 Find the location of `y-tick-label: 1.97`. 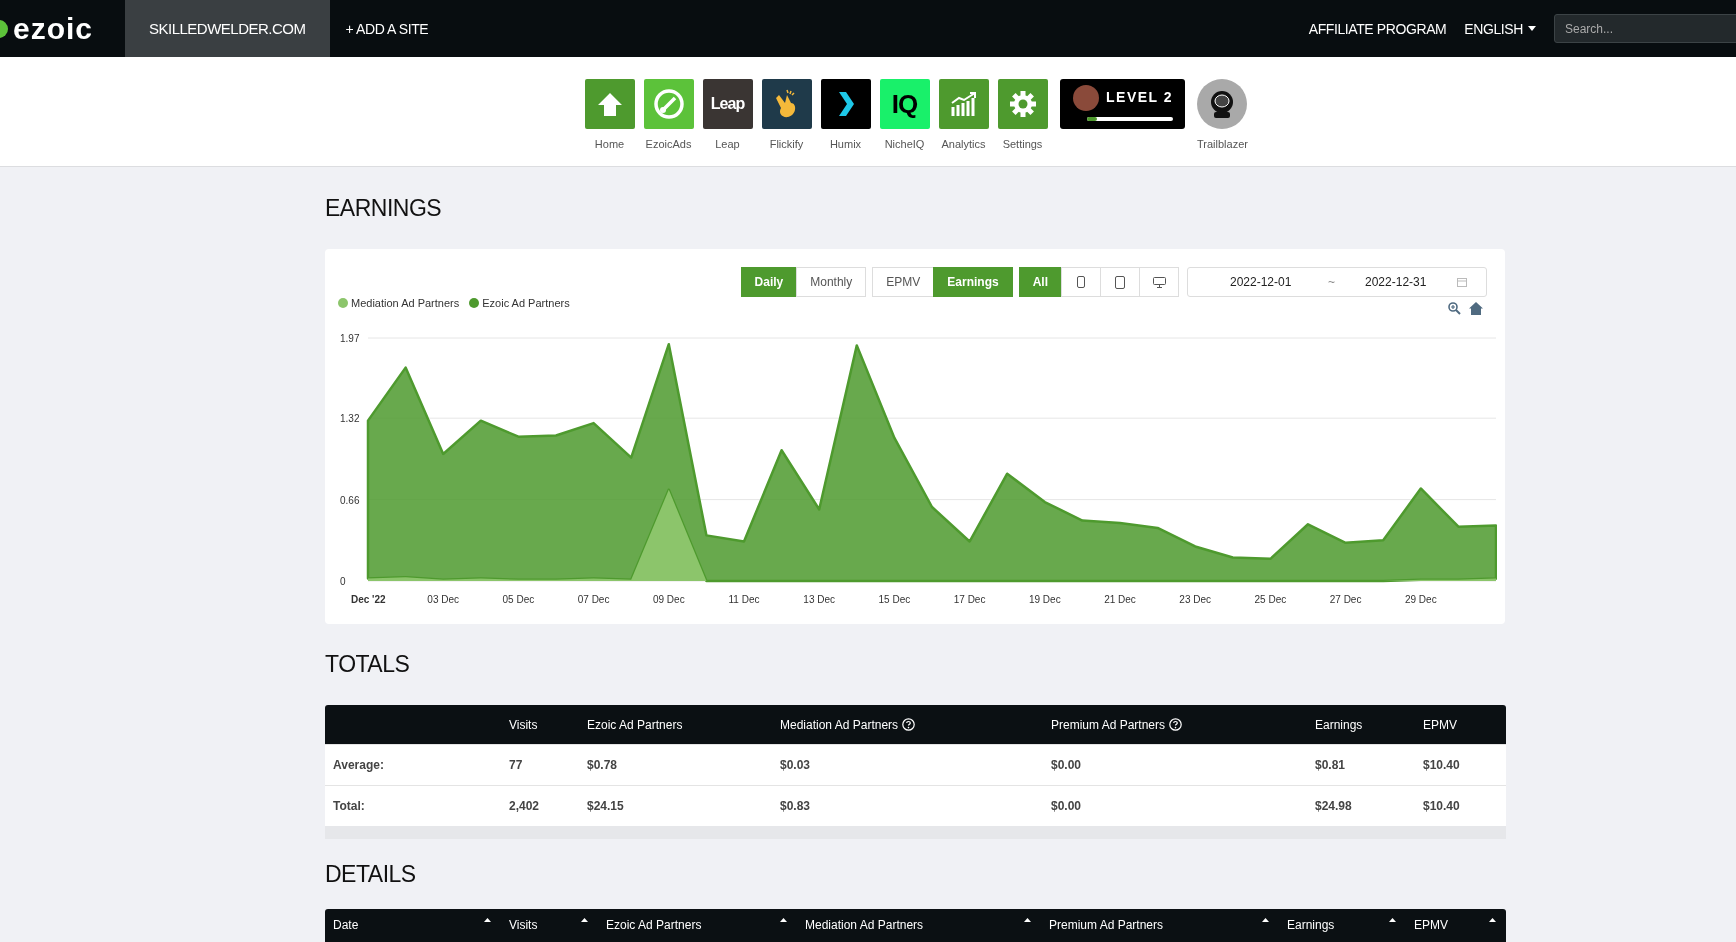

y-tick-label: 1.97 is located at coordinates (350, 338).